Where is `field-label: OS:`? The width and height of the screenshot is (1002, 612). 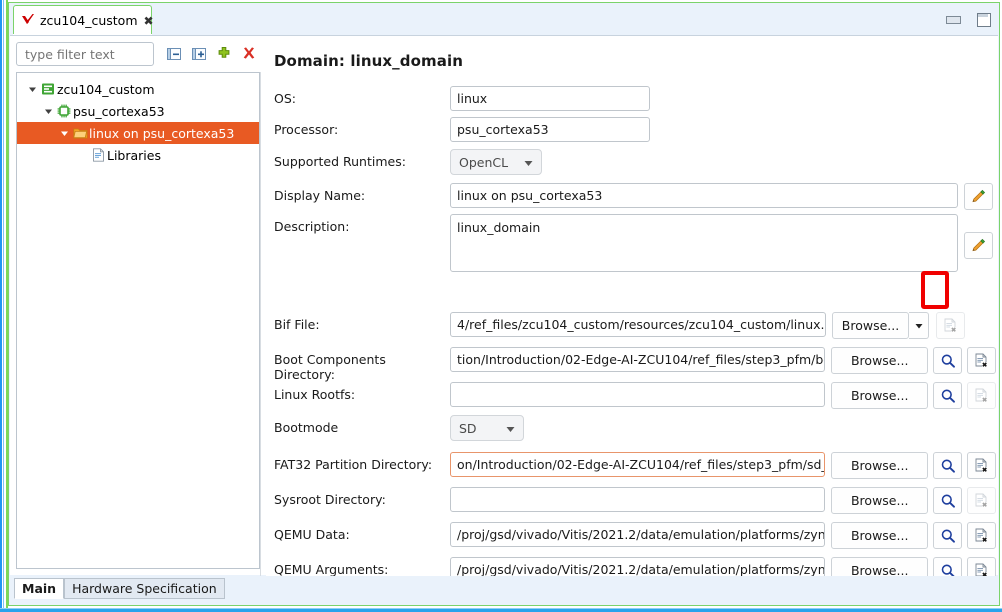
field-label: OS: is located at coordinates (285, 98).